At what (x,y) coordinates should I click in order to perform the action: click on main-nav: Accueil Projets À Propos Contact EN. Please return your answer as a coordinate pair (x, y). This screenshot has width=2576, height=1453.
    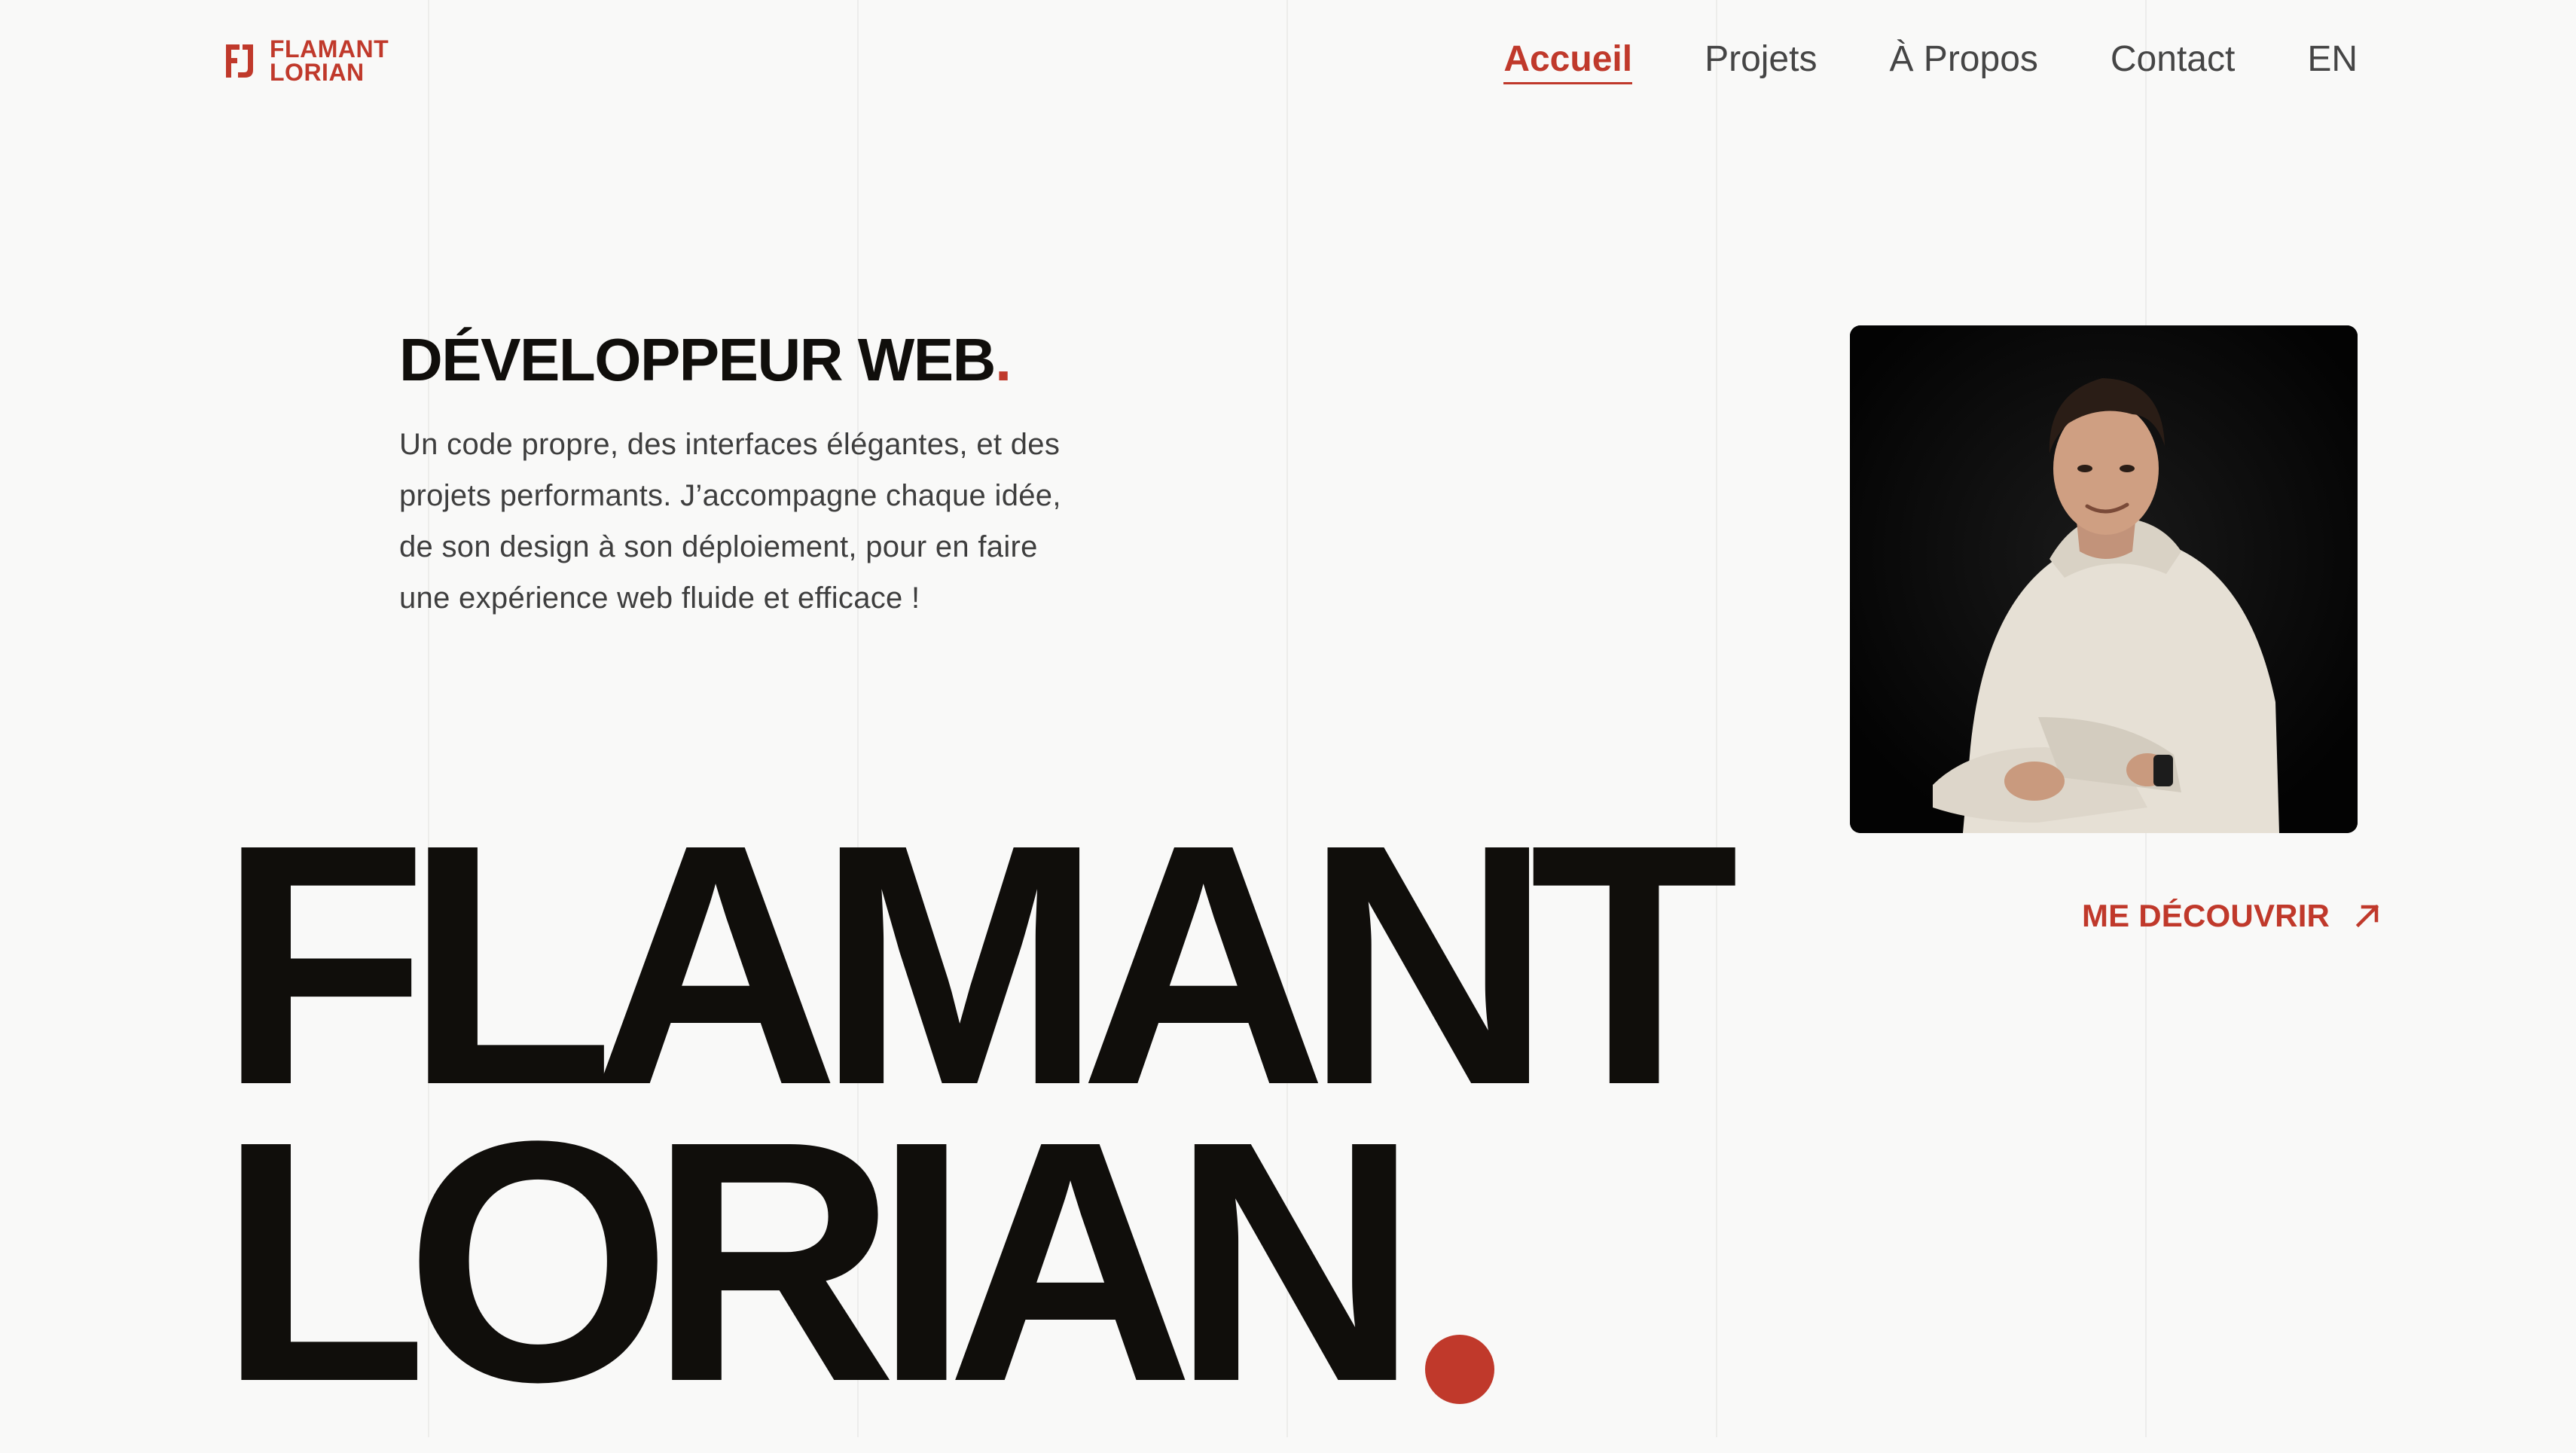
    Looking at the image, I should click on (1931, 59).